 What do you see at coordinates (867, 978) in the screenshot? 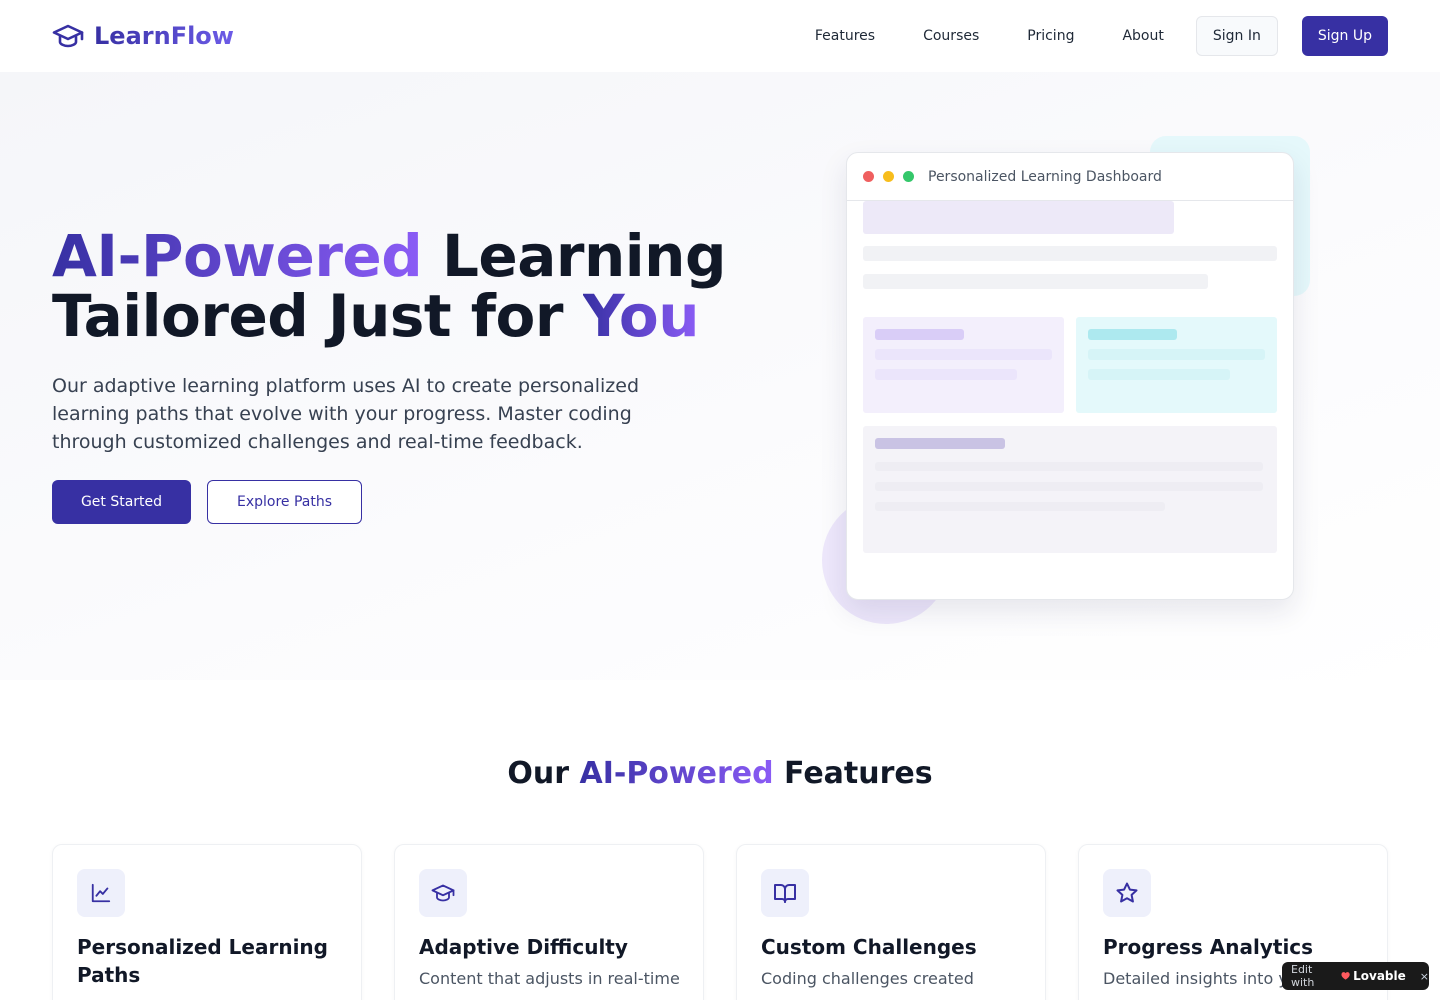
I see `feature-card-description: Coding challenges created` at bounding box center [867, 978].